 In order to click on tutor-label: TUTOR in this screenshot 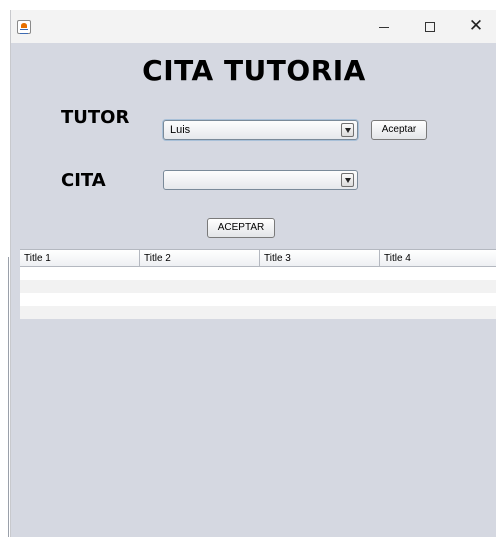, I will do `click(95, 117)`.